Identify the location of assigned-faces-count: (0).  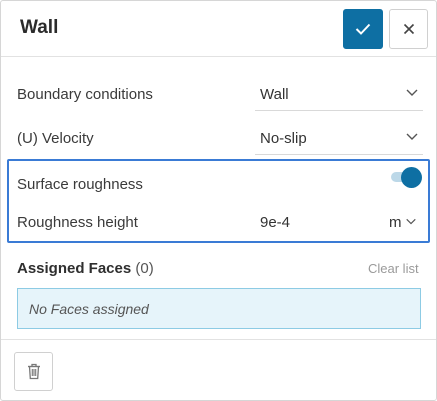
(144, 268).